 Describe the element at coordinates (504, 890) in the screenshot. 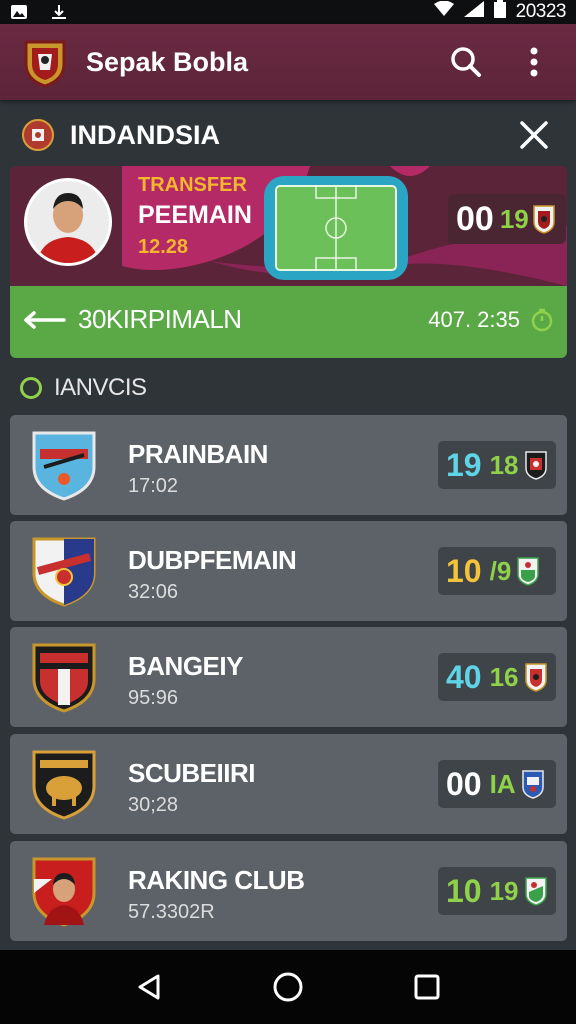

I see `row-score-sub: 19` at that location.